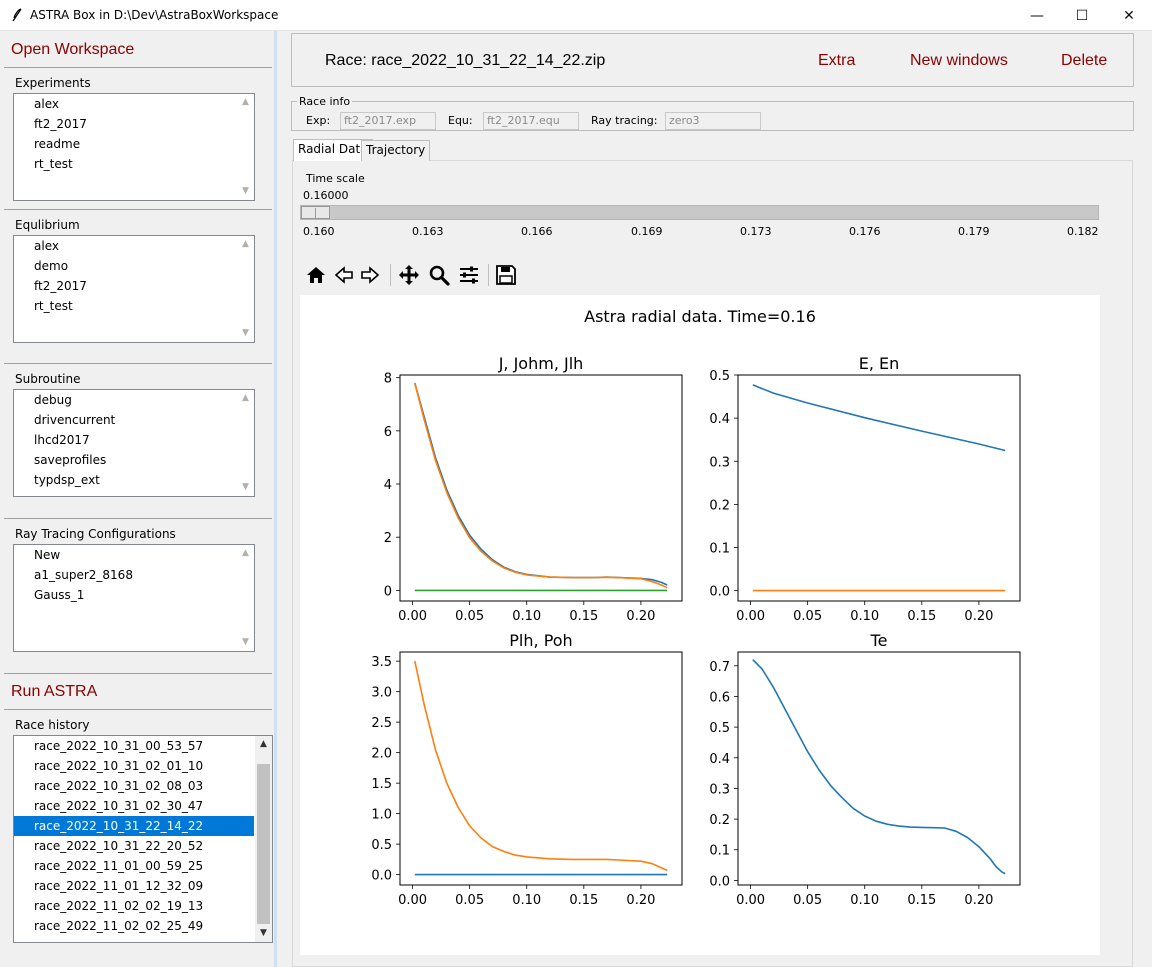 This screenshot has width=1152, height=967. What do you see at coordinates (1082, 15) in the screenshot?
I see `maximize-button: ☐` at bounding box center [1082, 15].